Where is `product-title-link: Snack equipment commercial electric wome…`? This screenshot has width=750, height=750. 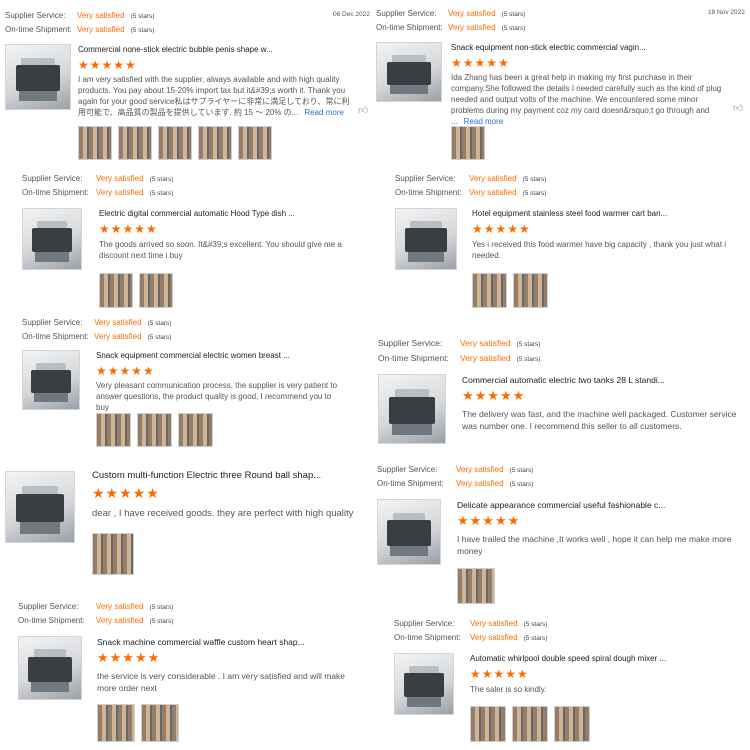 product-title-link: Snack equipment commercial electric wome… is located at coordinates (193, 355).